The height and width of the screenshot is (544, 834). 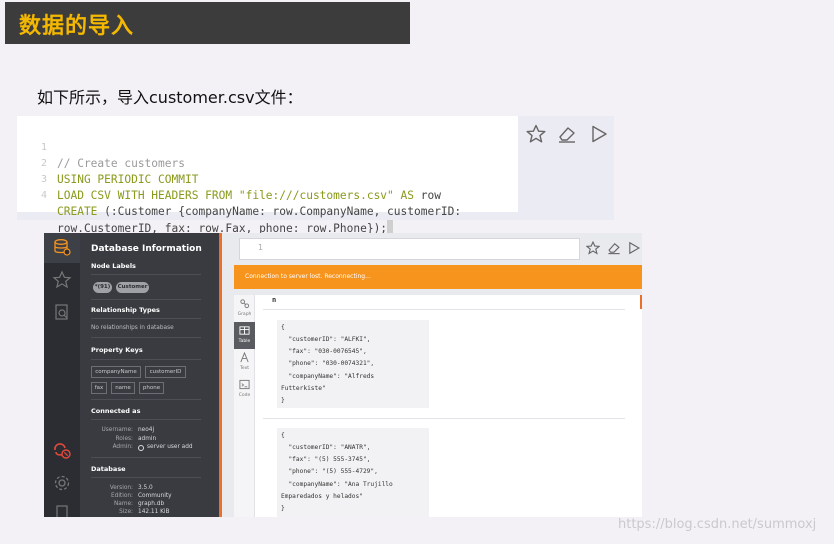 What do you see at coordinates (329, 471) in the screenshot?
I see `record-line: "phone": "(5) 555-4729",` at bounding box center [329, 471].